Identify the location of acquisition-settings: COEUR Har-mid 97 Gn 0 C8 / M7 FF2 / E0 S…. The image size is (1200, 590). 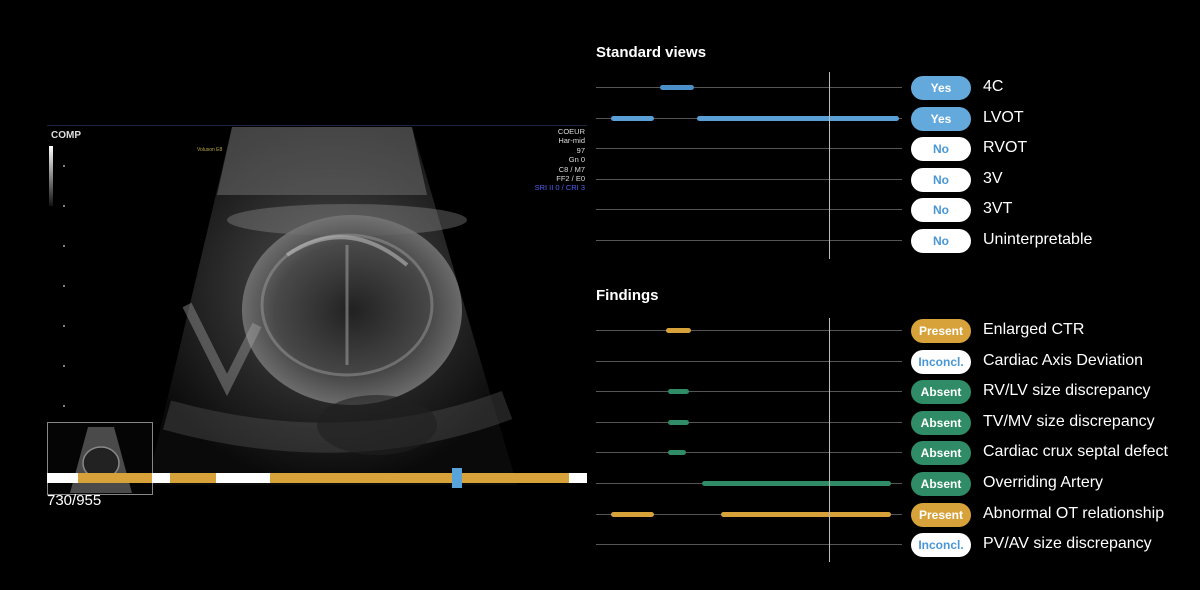
(560, 160).